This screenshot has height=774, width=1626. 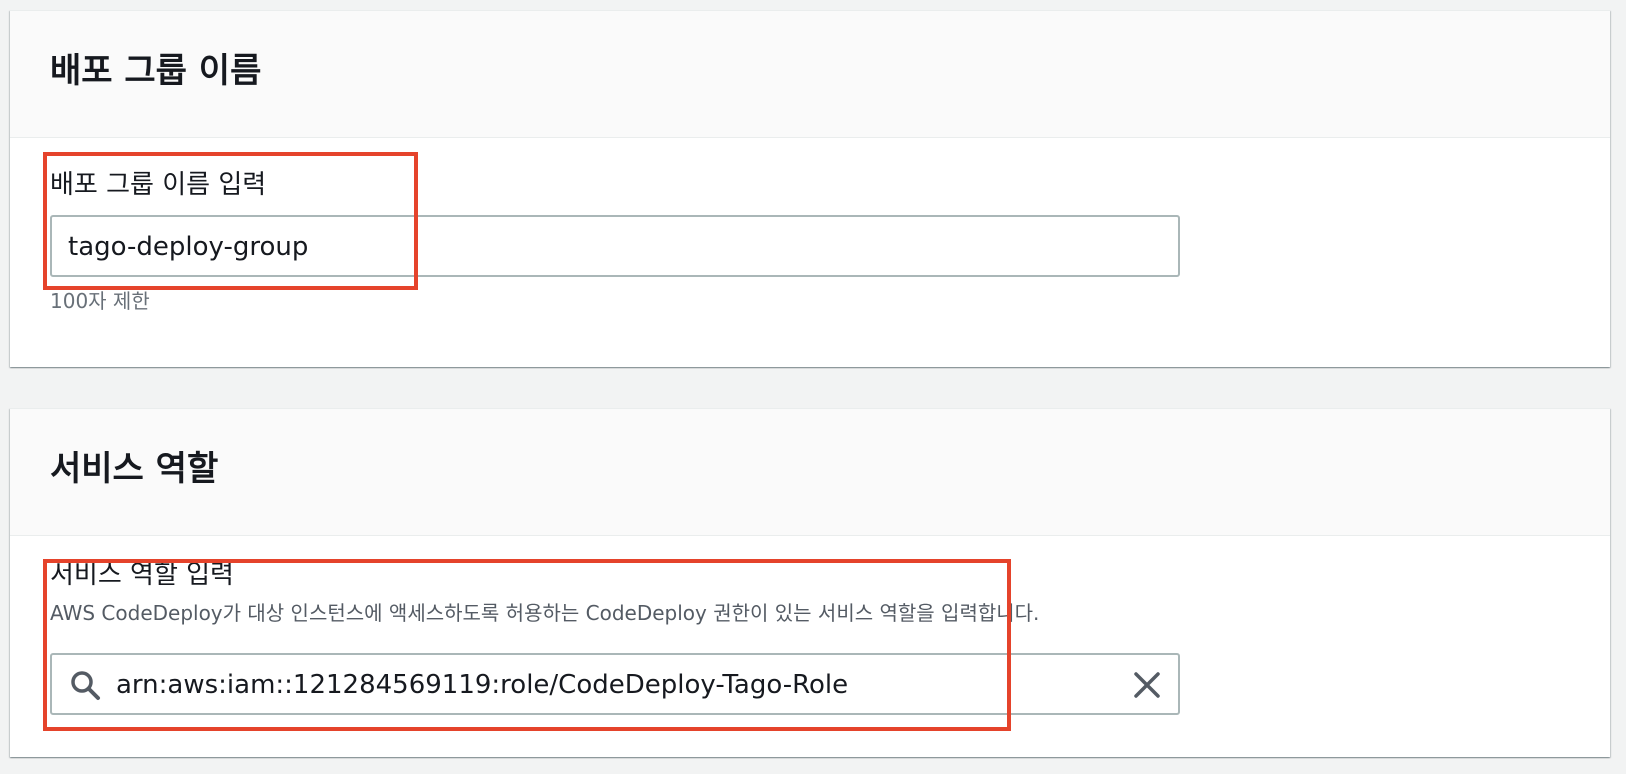 What do you see at coordinates (156, 71) in the screenshot?
I see `deployment-group-name-title: 배포 그룹 이름` at bounding box center [156, 71].